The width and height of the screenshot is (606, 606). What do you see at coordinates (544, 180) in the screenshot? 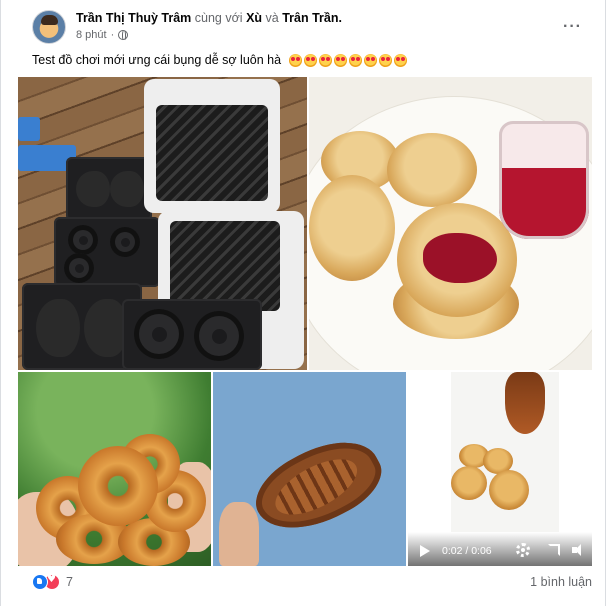
I see `jam-glass` at bounding box center [544, 180].